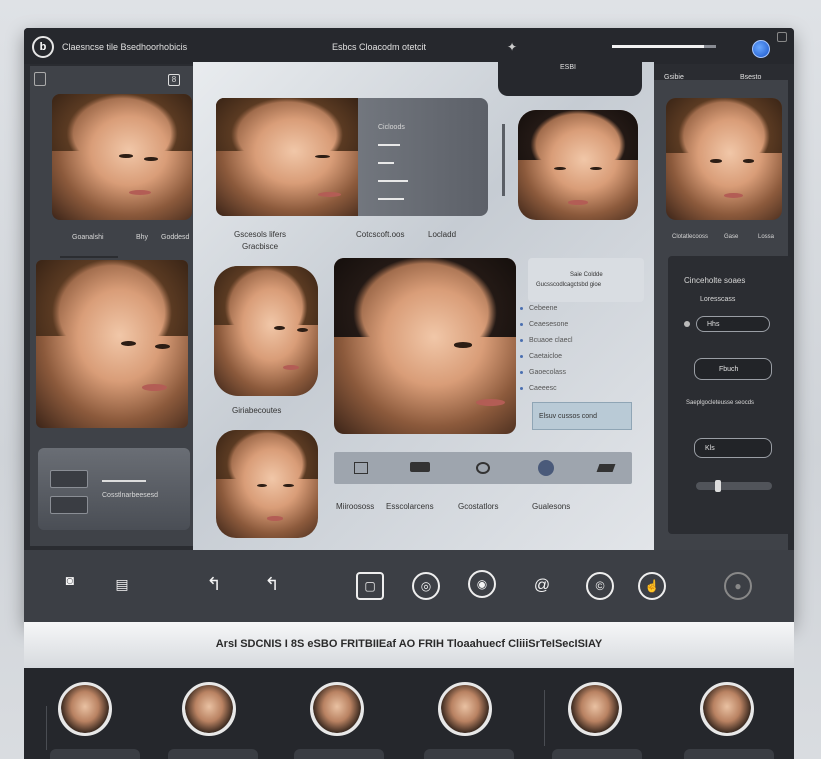 The image size is (821, 759). Describe the element at coordinates (733, 369) in the screenshot. I see `field-2: Fbuch` at that location.